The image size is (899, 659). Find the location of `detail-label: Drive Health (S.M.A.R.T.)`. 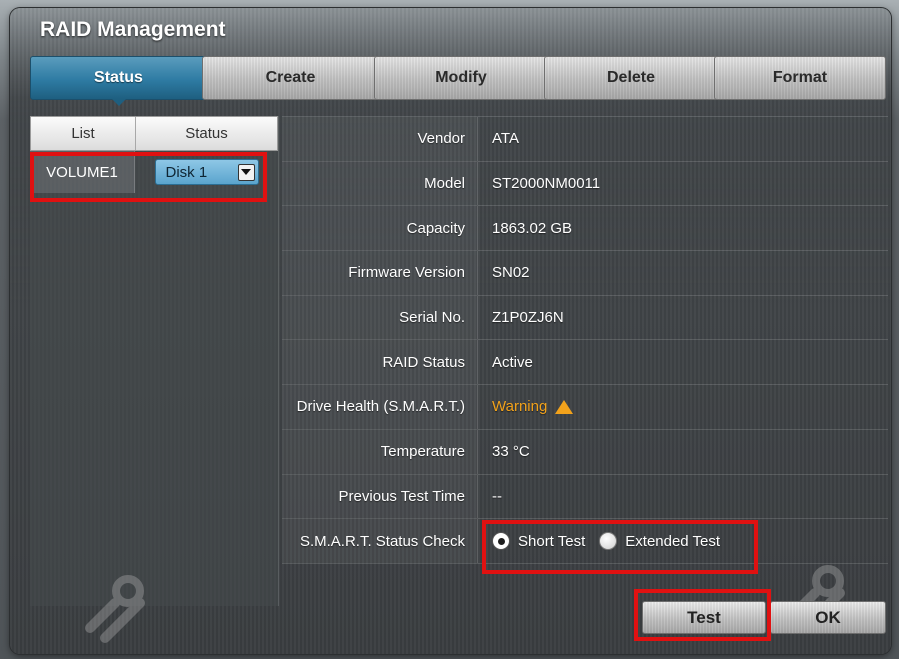

detail-label: Drive Health (S.M.A.R.T.) is located at coordinates (380, 407).